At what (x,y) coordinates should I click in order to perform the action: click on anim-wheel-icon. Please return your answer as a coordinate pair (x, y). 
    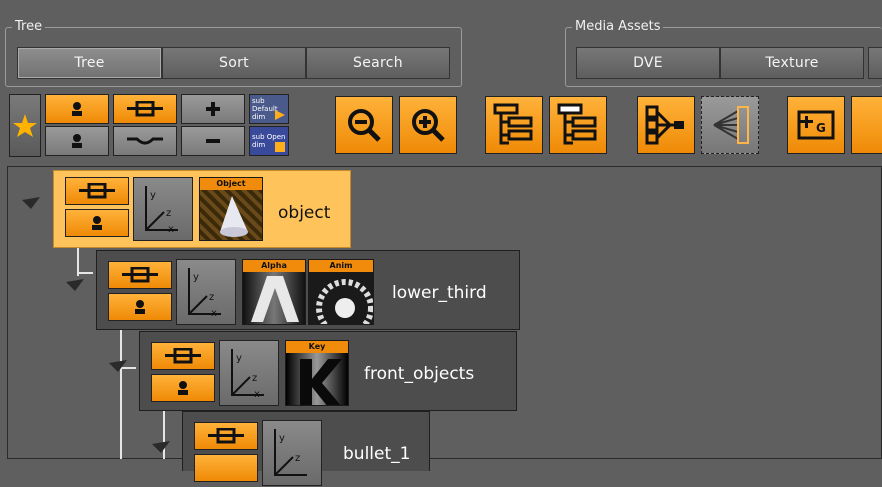
    Looking at the image, I should click on (344, 301).